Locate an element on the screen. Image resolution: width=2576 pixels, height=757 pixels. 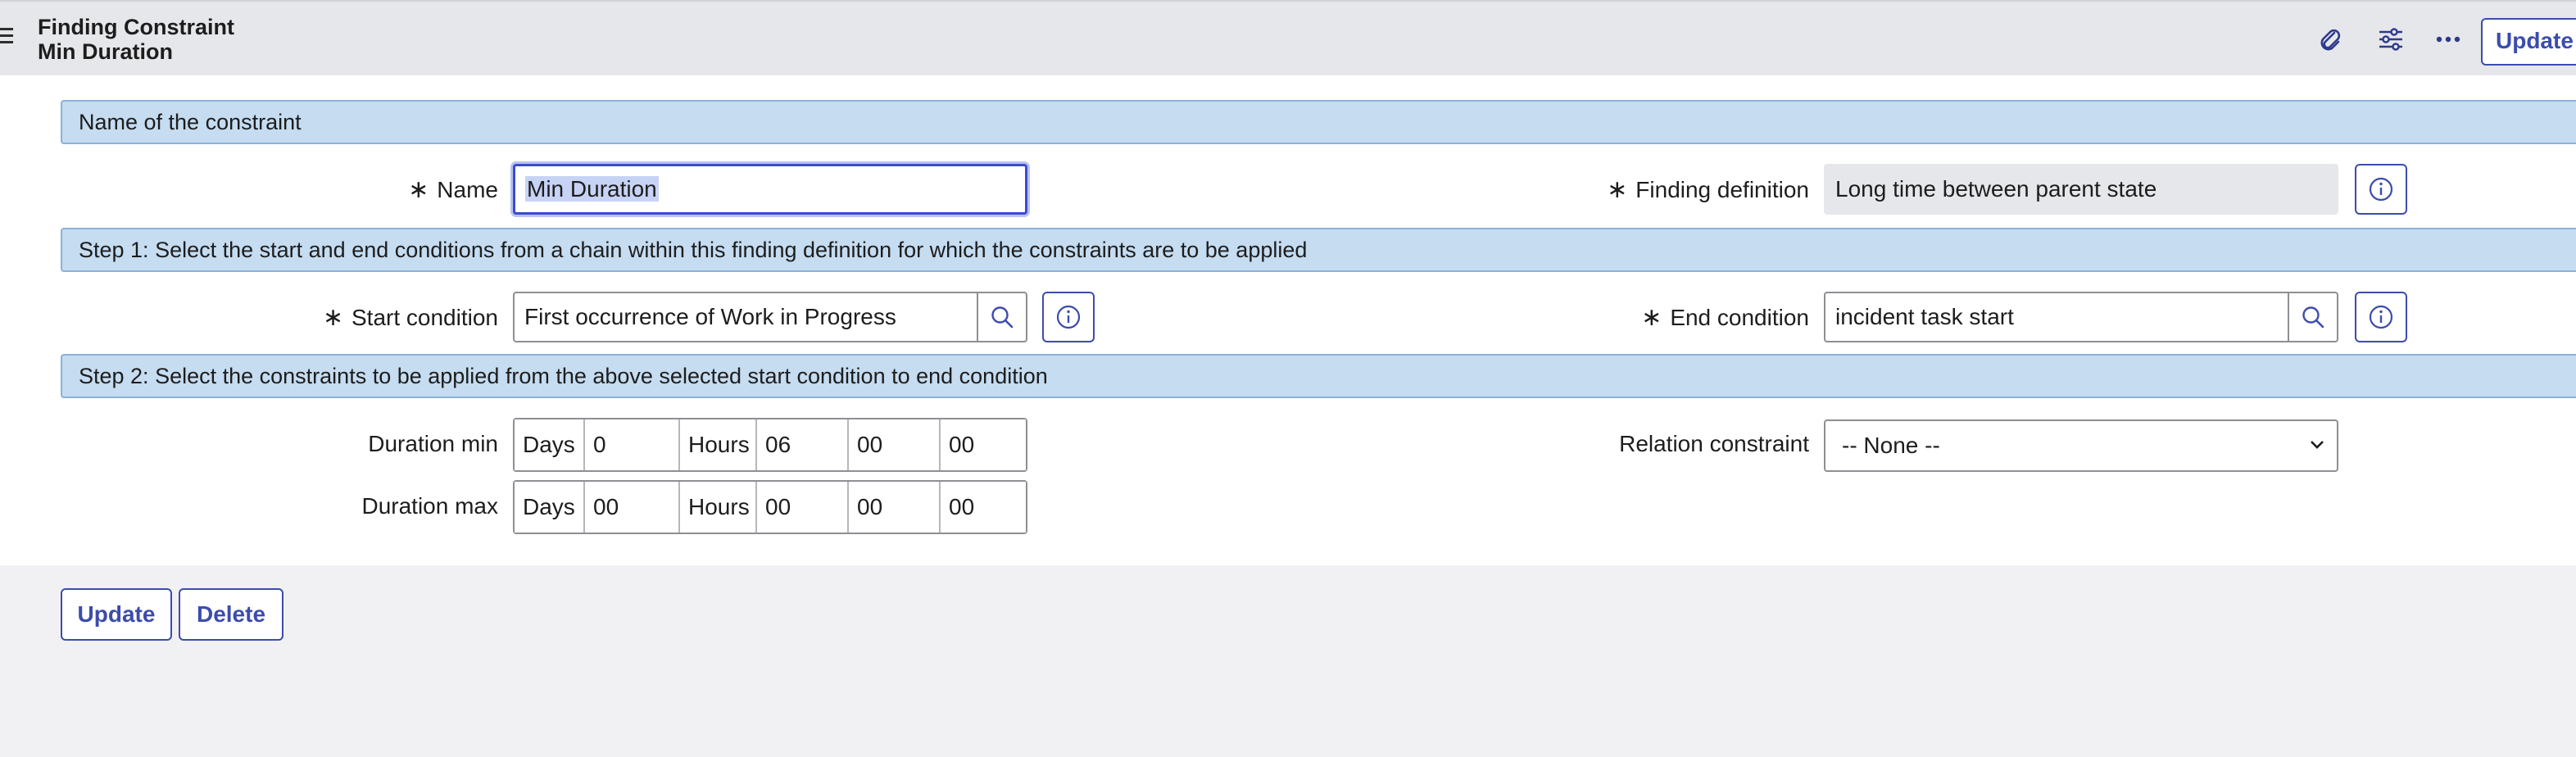
section-name-of-constraint: Name of the constraint is located at coordinates (1318, 122).